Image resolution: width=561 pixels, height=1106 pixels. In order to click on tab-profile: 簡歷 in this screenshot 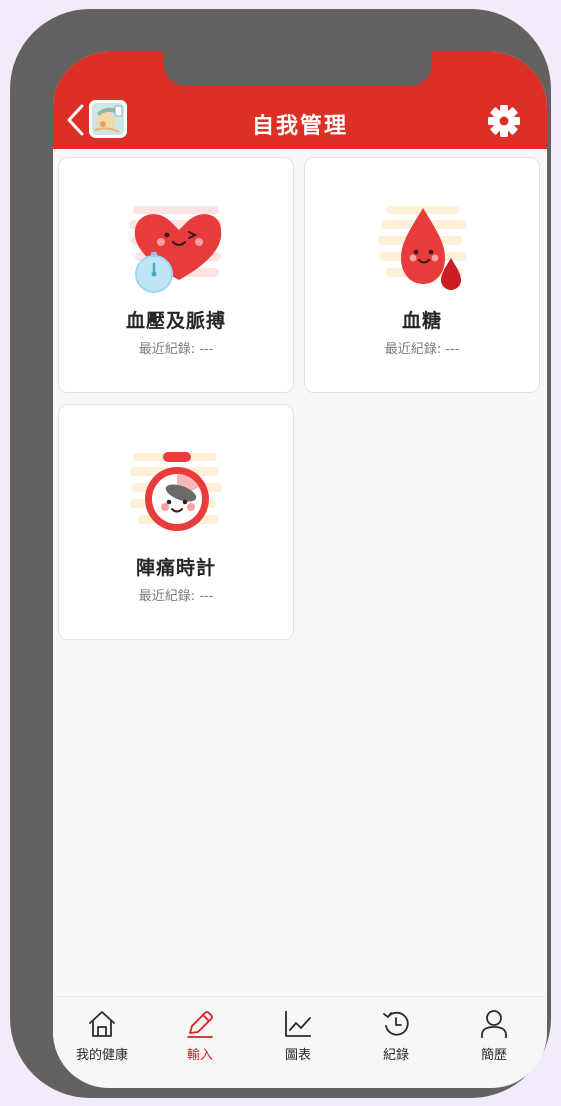, I will do `click(494, 1042)`.